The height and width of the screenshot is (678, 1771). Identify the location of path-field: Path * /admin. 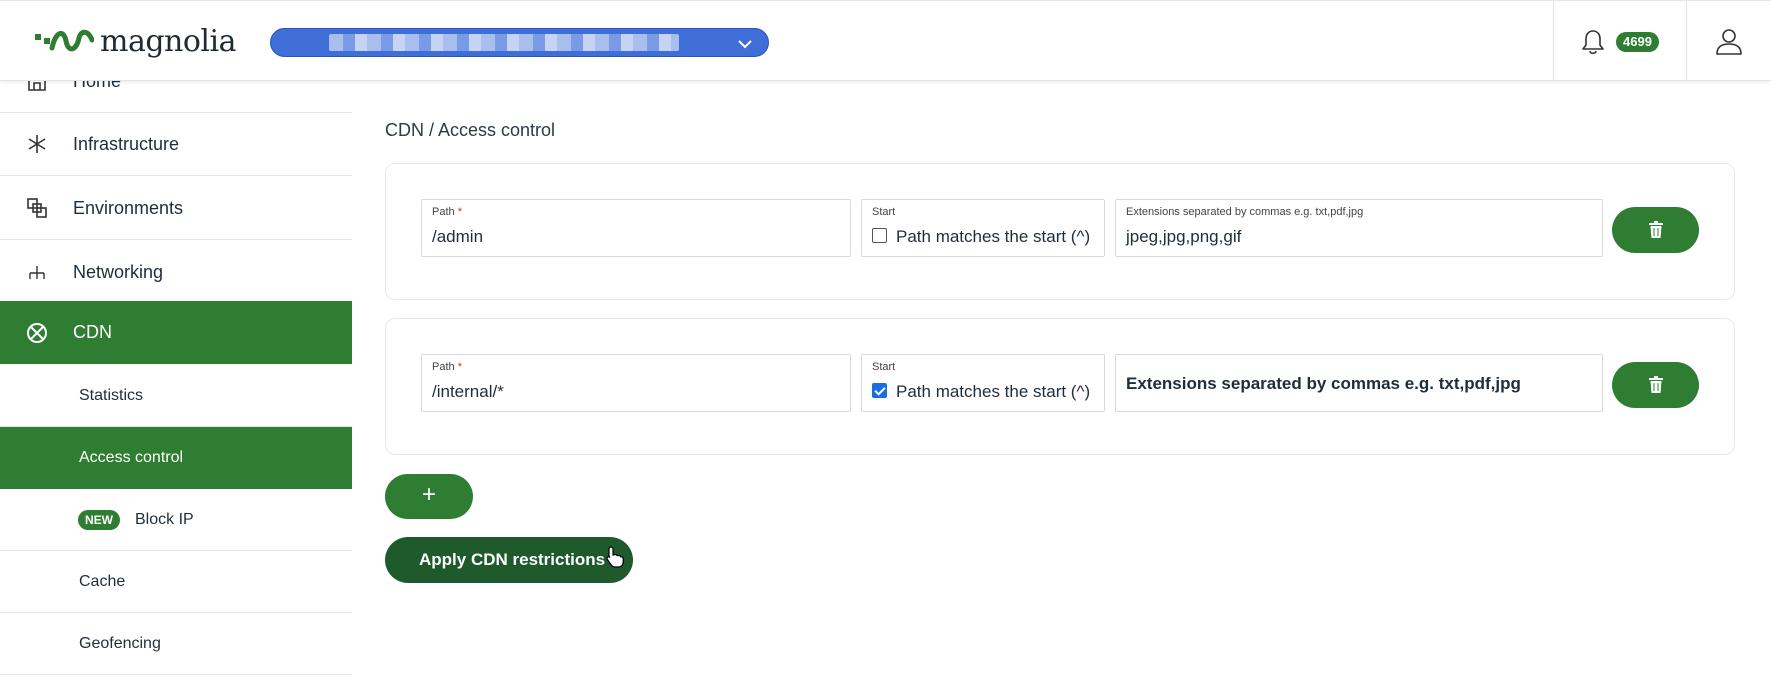
(636, 228).